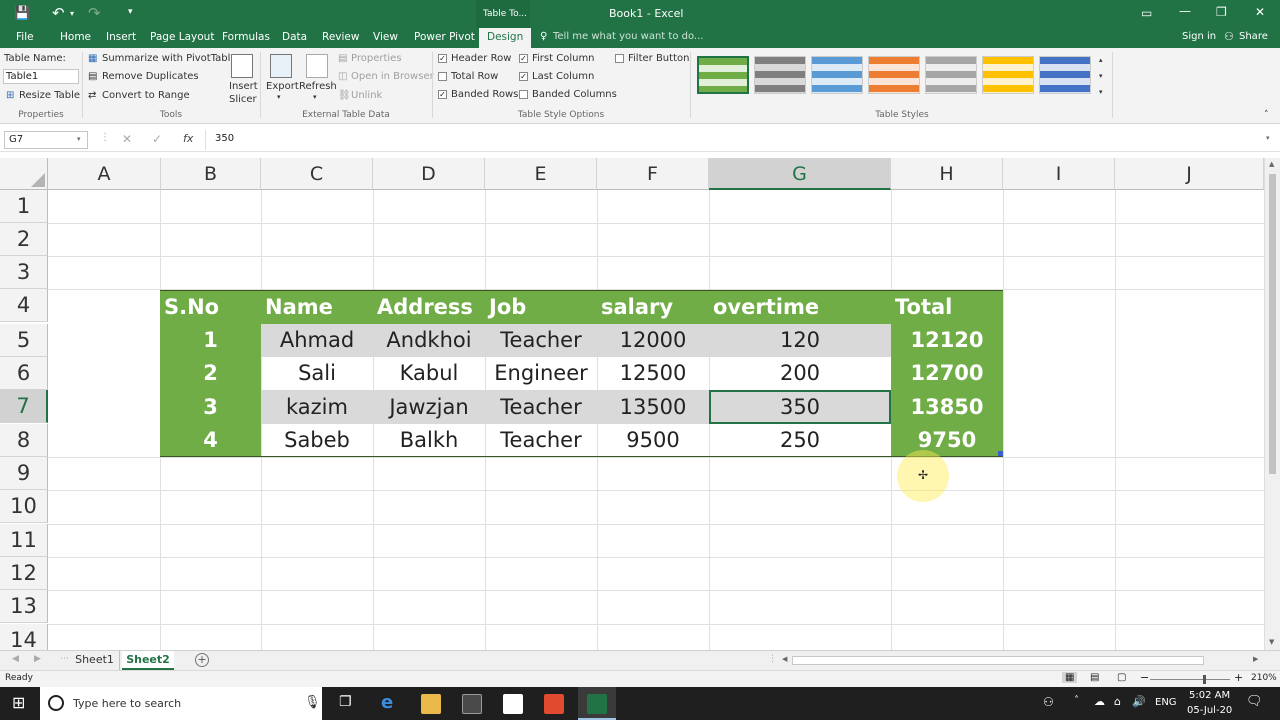 The image size is (1280, 720). What do you see at coordinates (947, 407) in the screenshot?
I see `table-cell-total: 13850` at bounding box center [947, 407].